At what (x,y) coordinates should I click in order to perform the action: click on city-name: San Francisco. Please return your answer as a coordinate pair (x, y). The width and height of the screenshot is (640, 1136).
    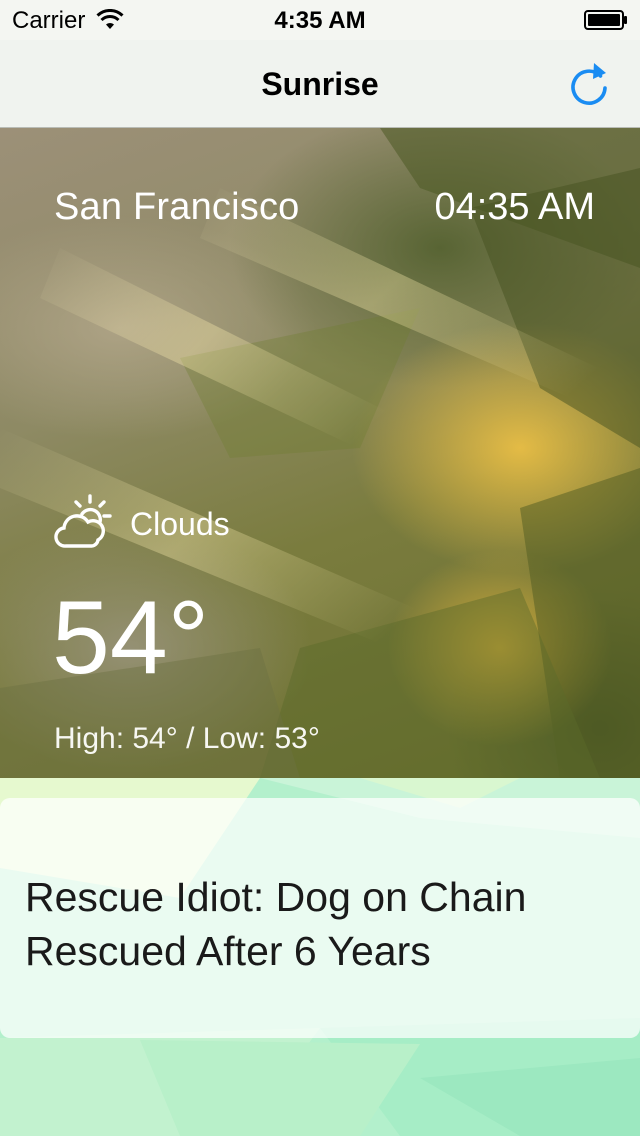
    Looking at the image, I should click on (177, 207).